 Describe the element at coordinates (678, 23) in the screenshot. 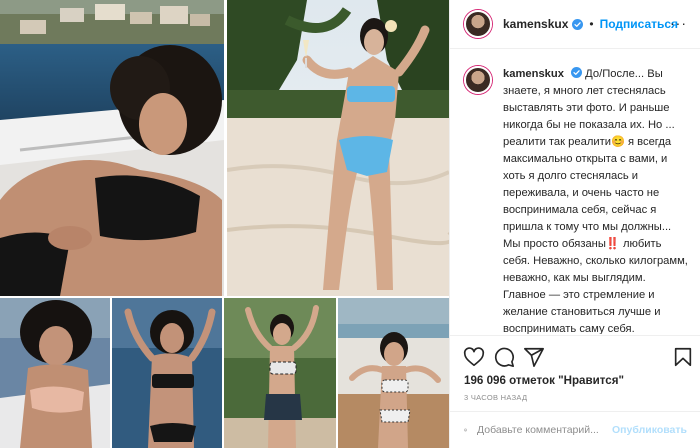

I see `more-icon: ···` at that location.